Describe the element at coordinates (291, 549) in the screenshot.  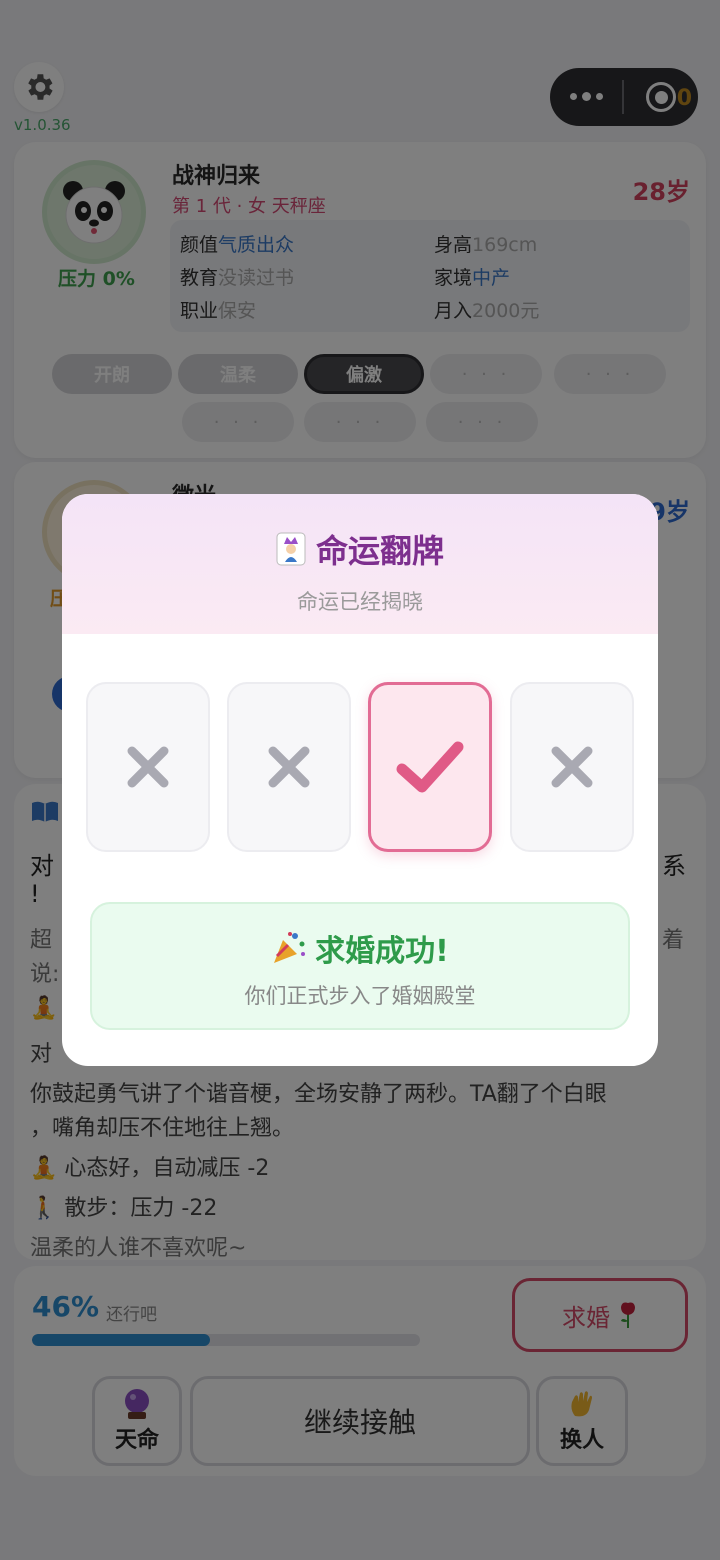
I see `joker-card-icon` at that location.